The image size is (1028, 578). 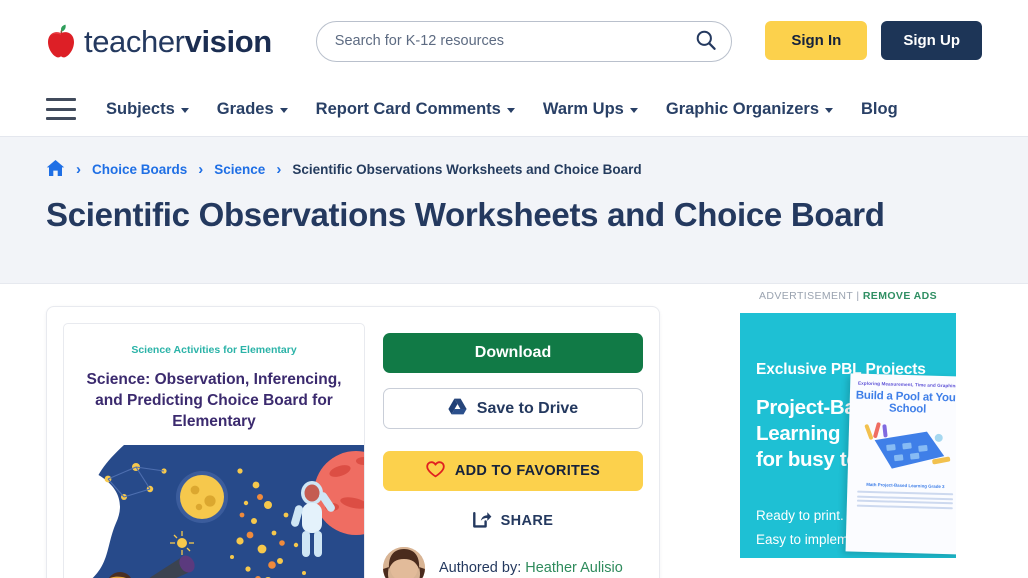 I want to click on advertisement-text: ADVERTISEMENT |, so click(x=809, y=296).